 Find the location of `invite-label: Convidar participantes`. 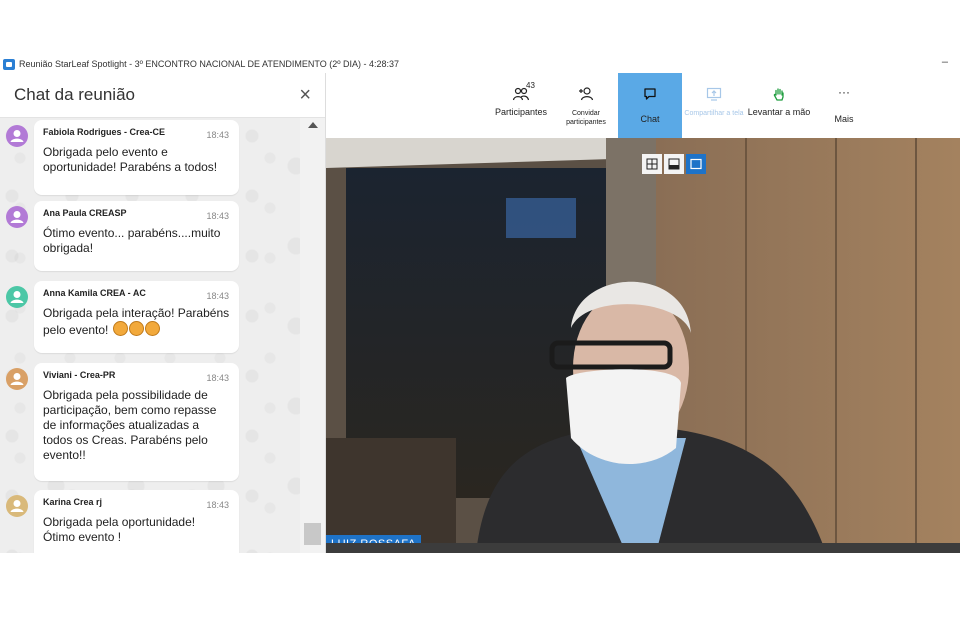

invite-label: Convidar participantes is located at coordinates (586, 118).